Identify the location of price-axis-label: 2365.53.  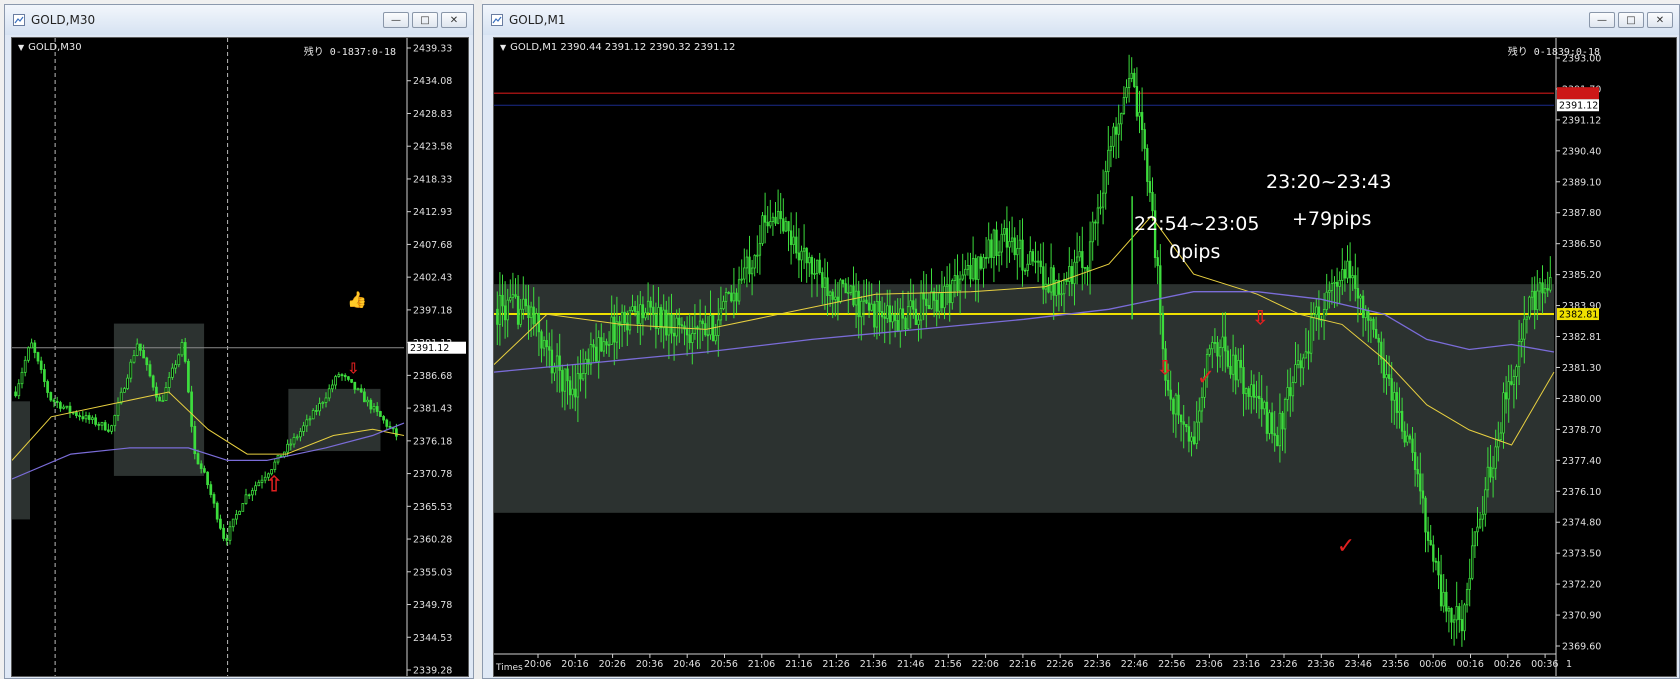
(432, 507).